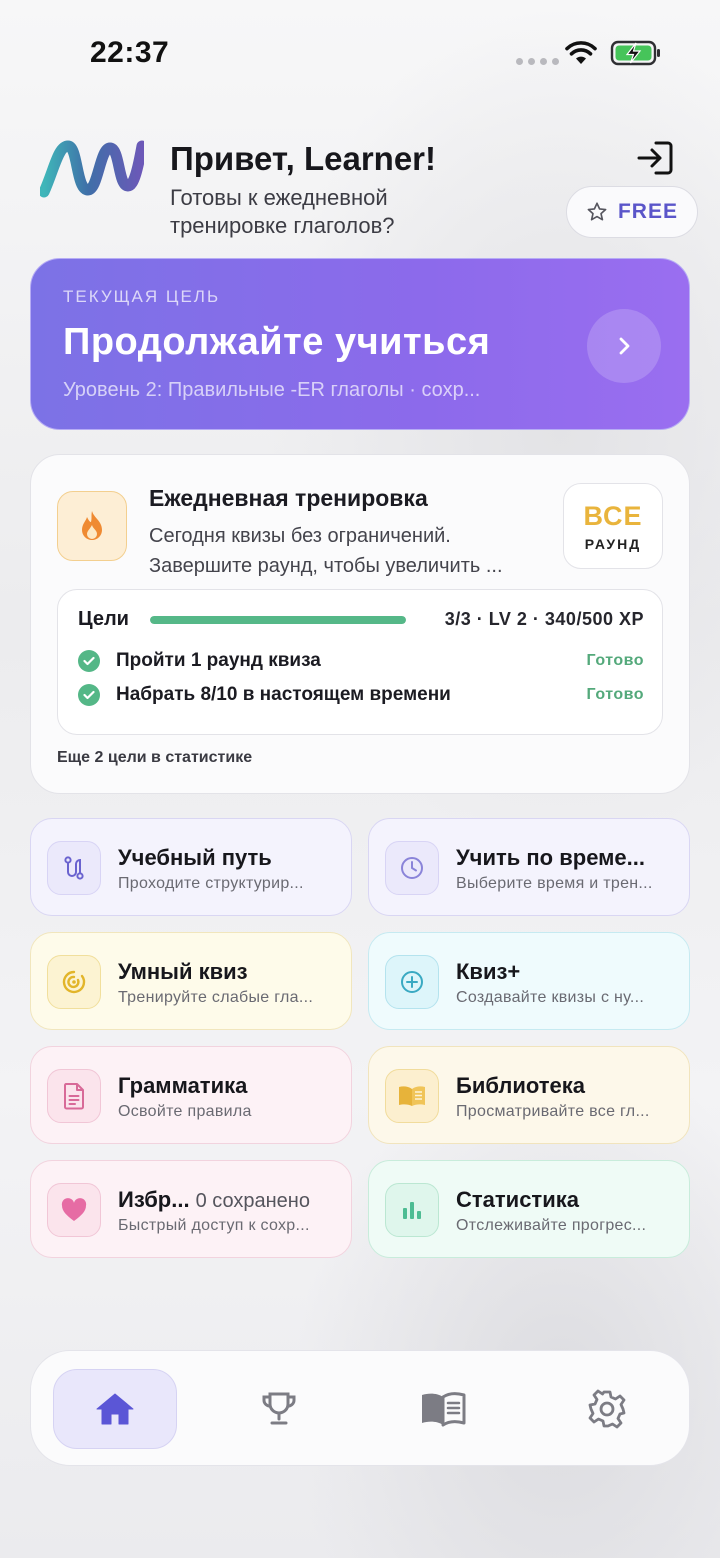 This screenshot has width=720, height=1558. What do you see at coordinates (303, 158) in the screenshot?
I see `greeting-title: Привет, Learner!` at bounding box center [303, 158].